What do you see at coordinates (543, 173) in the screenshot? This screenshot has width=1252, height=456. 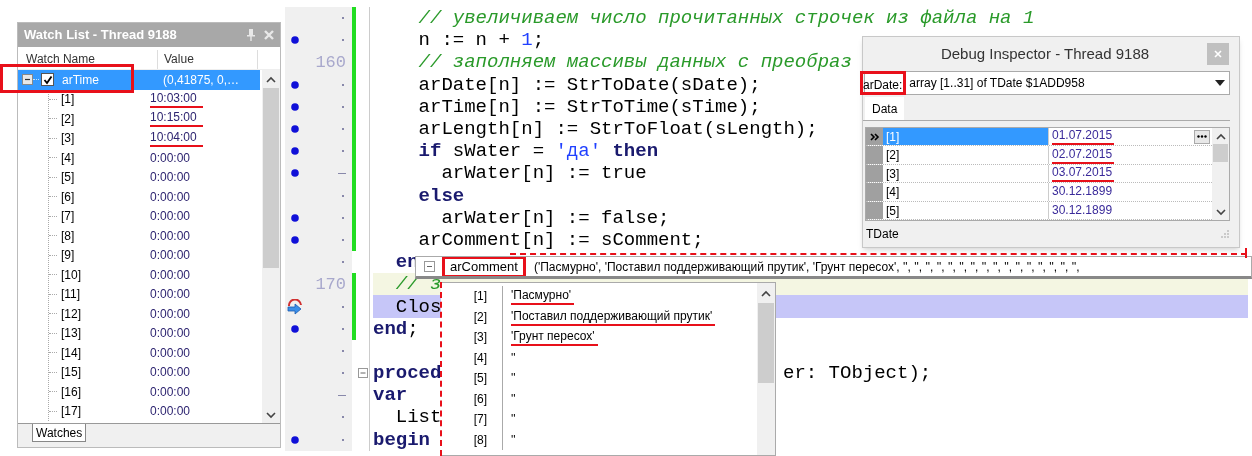 I see `code-token: arWater[n] := true` at bounding box center [543, 173].